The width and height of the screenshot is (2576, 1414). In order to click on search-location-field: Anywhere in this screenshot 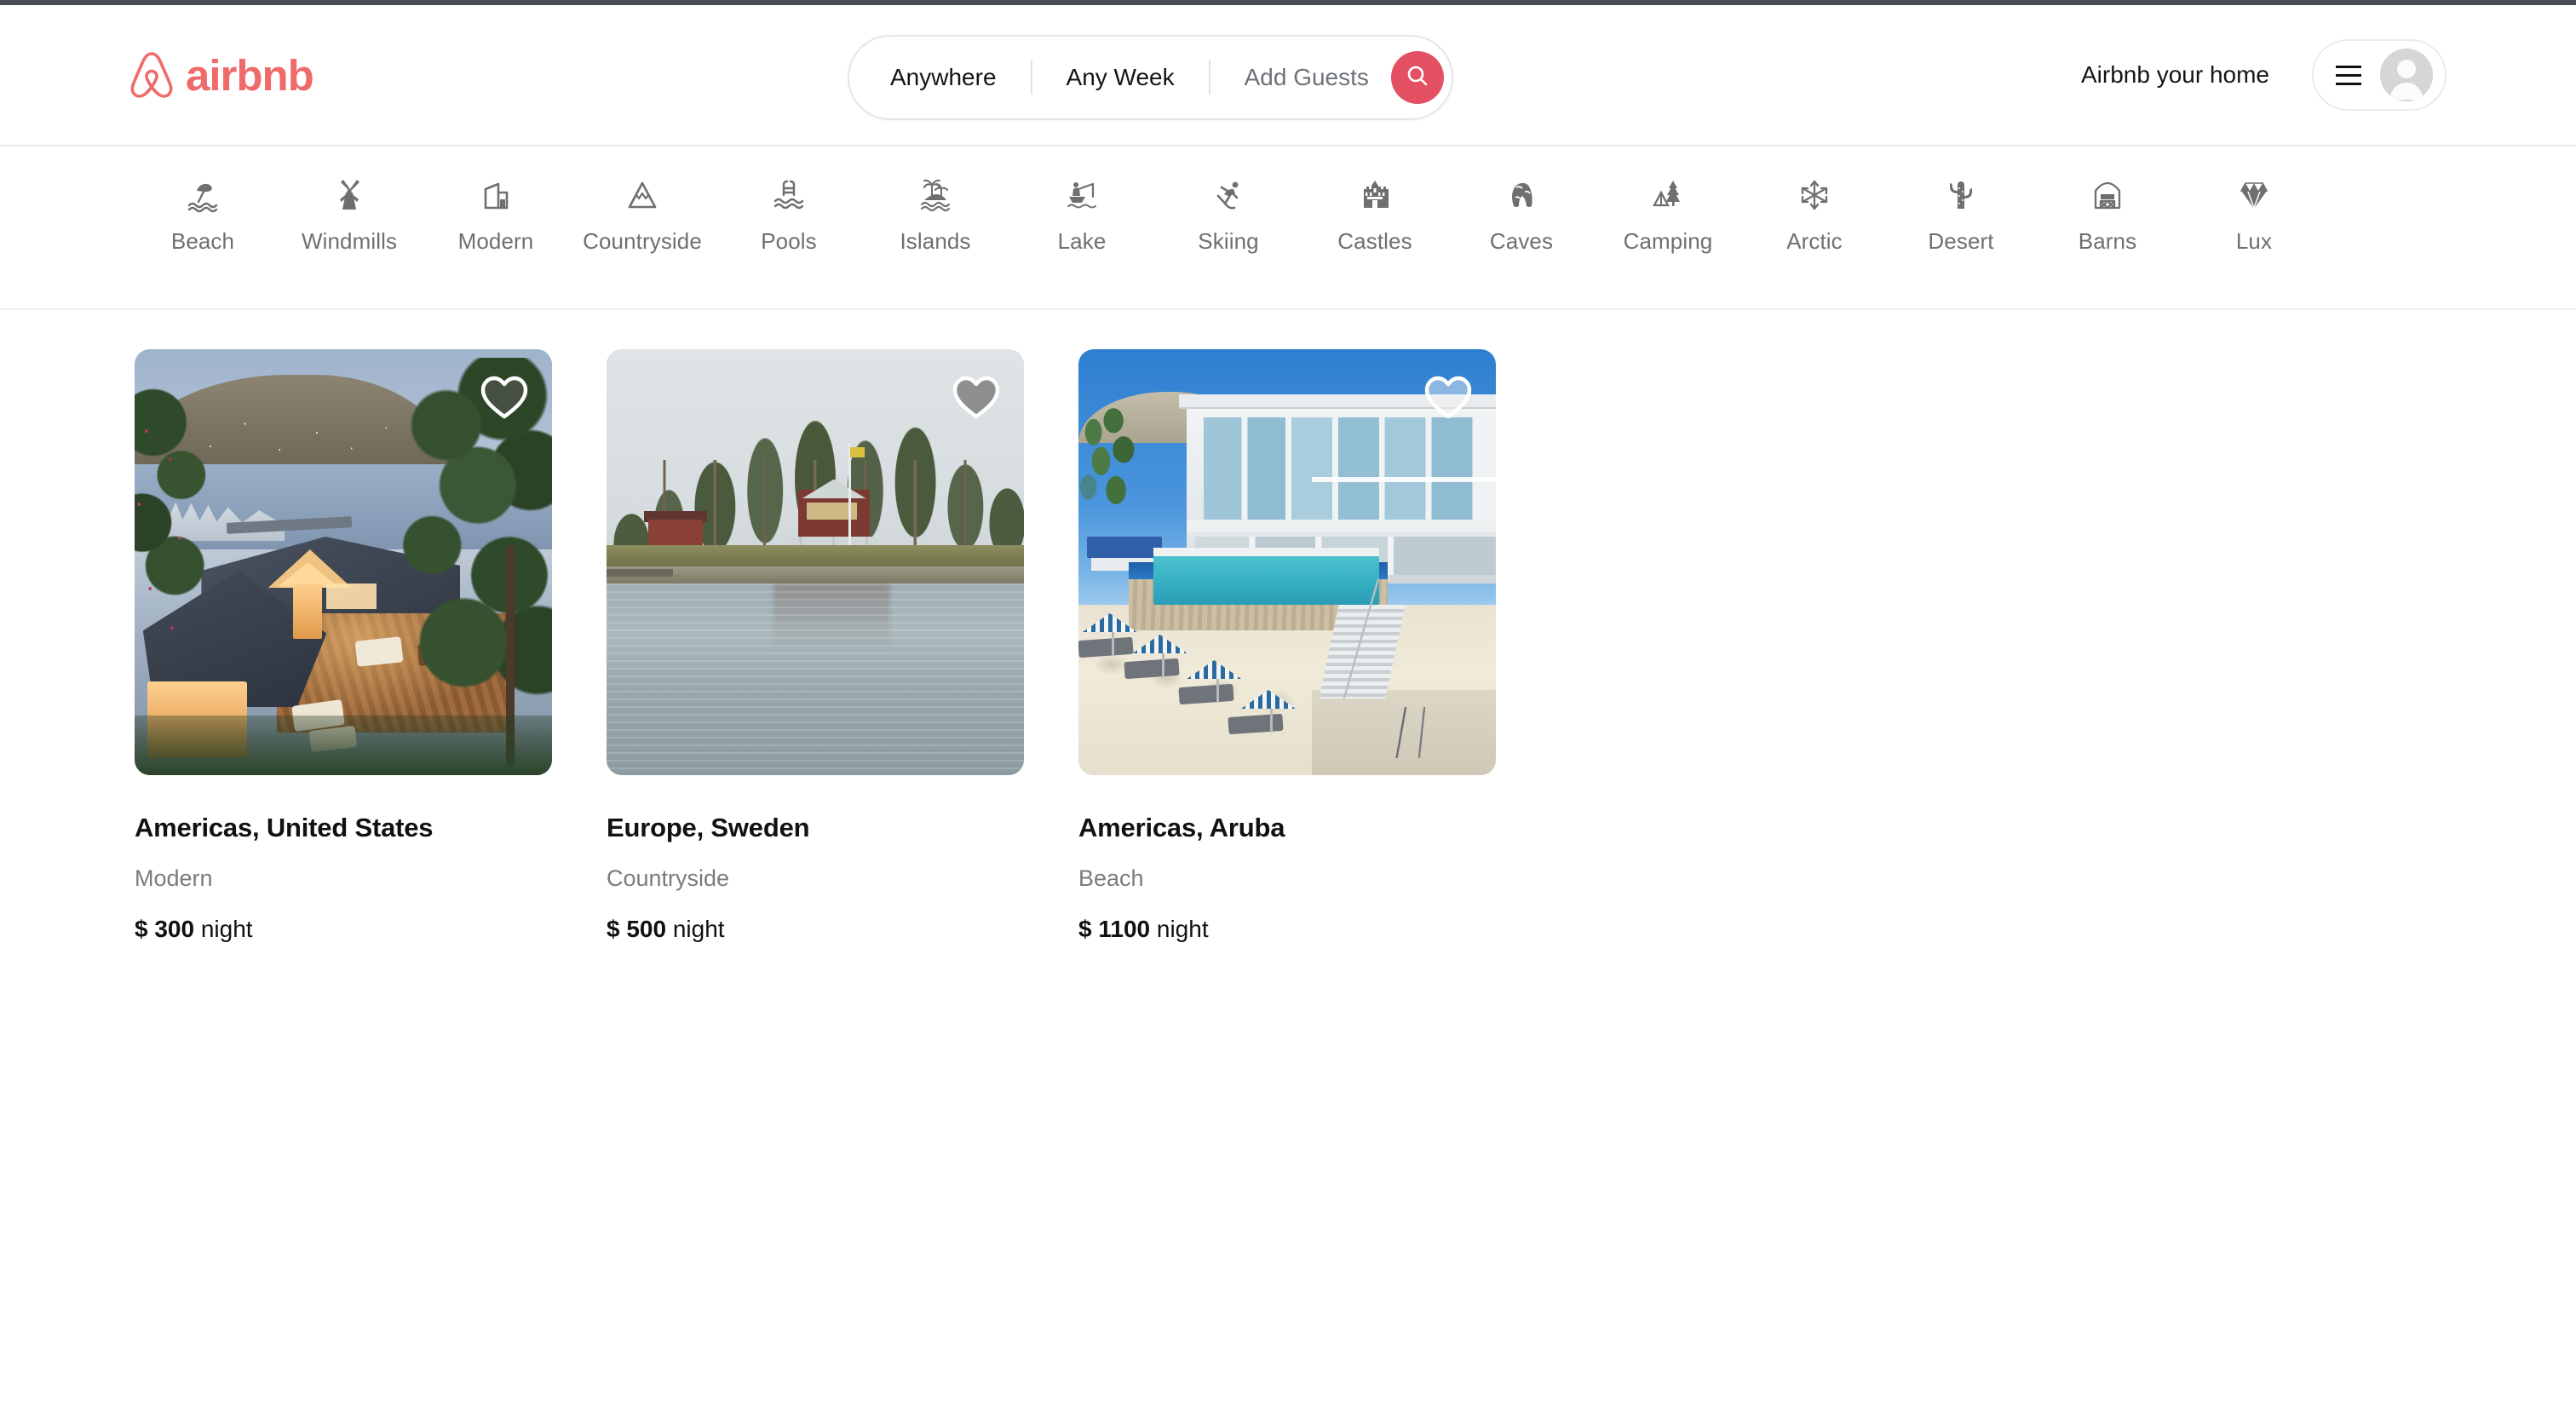, I will do `click(961, 77)`.